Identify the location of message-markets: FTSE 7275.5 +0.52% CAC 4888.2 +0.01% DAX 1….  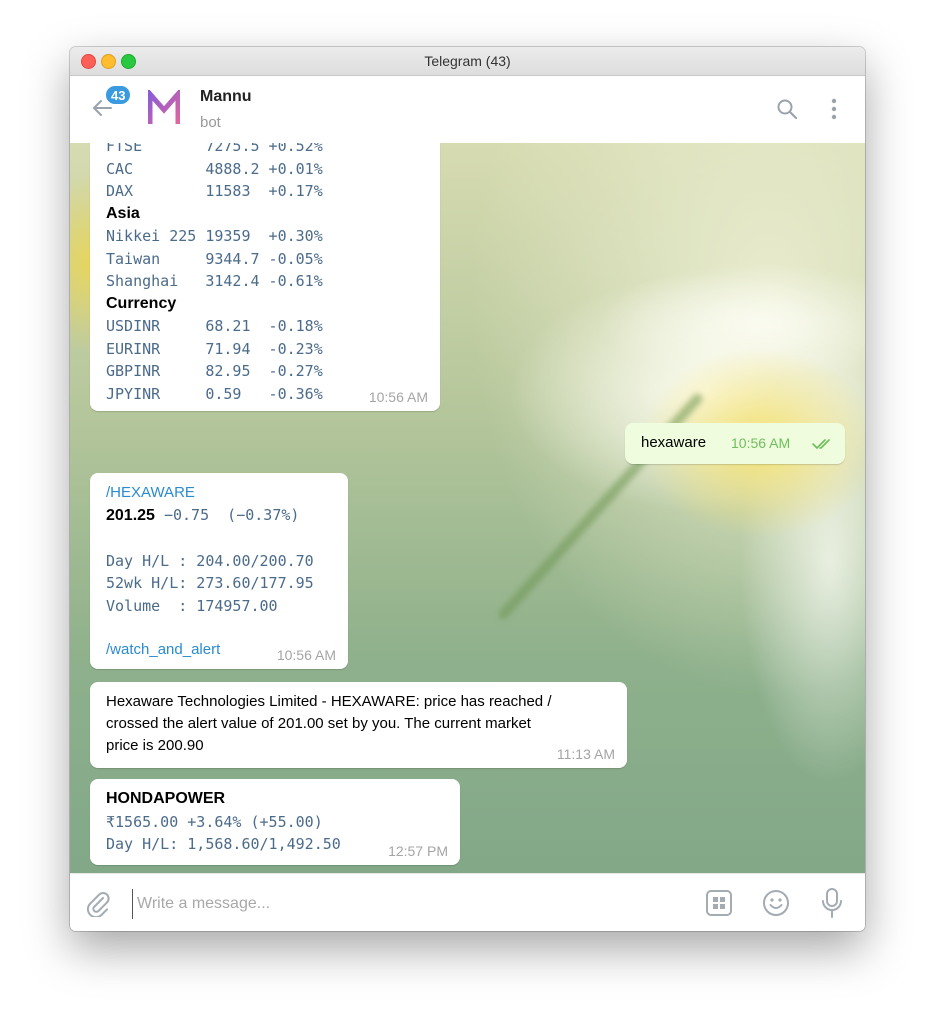
(265, 277).